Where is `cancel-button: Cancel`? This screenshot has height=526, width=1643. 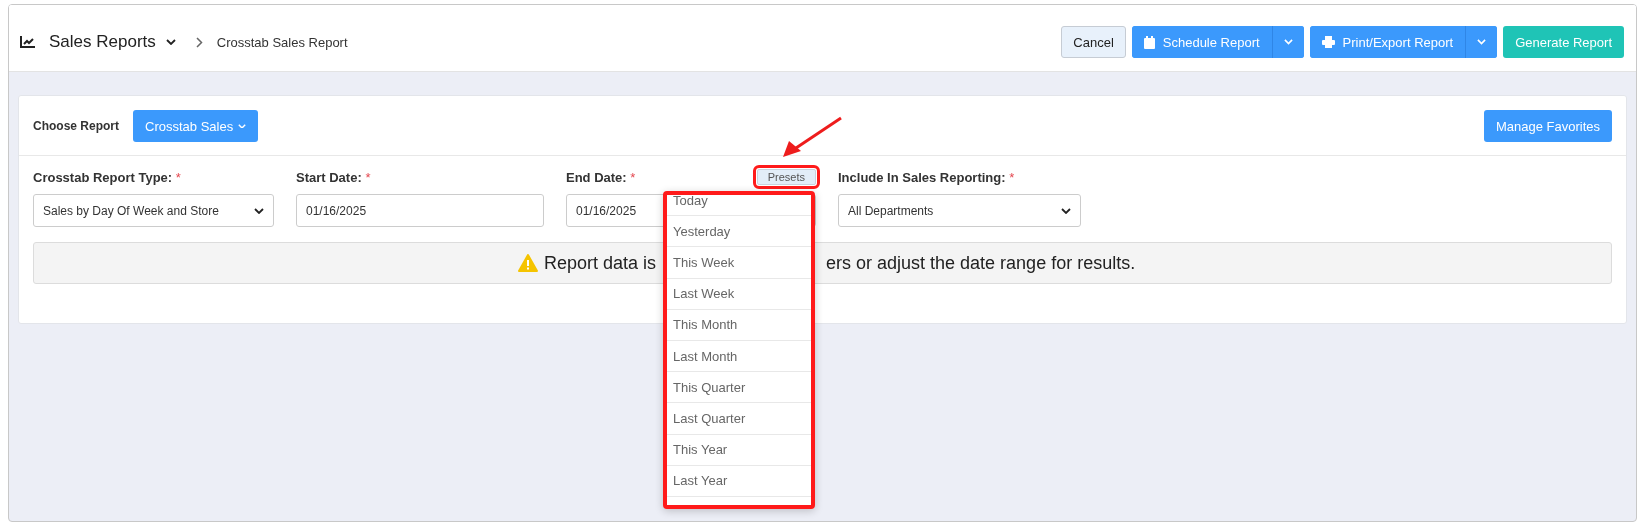
cancel-button: Cancel is located at coordinates (1093, 42).